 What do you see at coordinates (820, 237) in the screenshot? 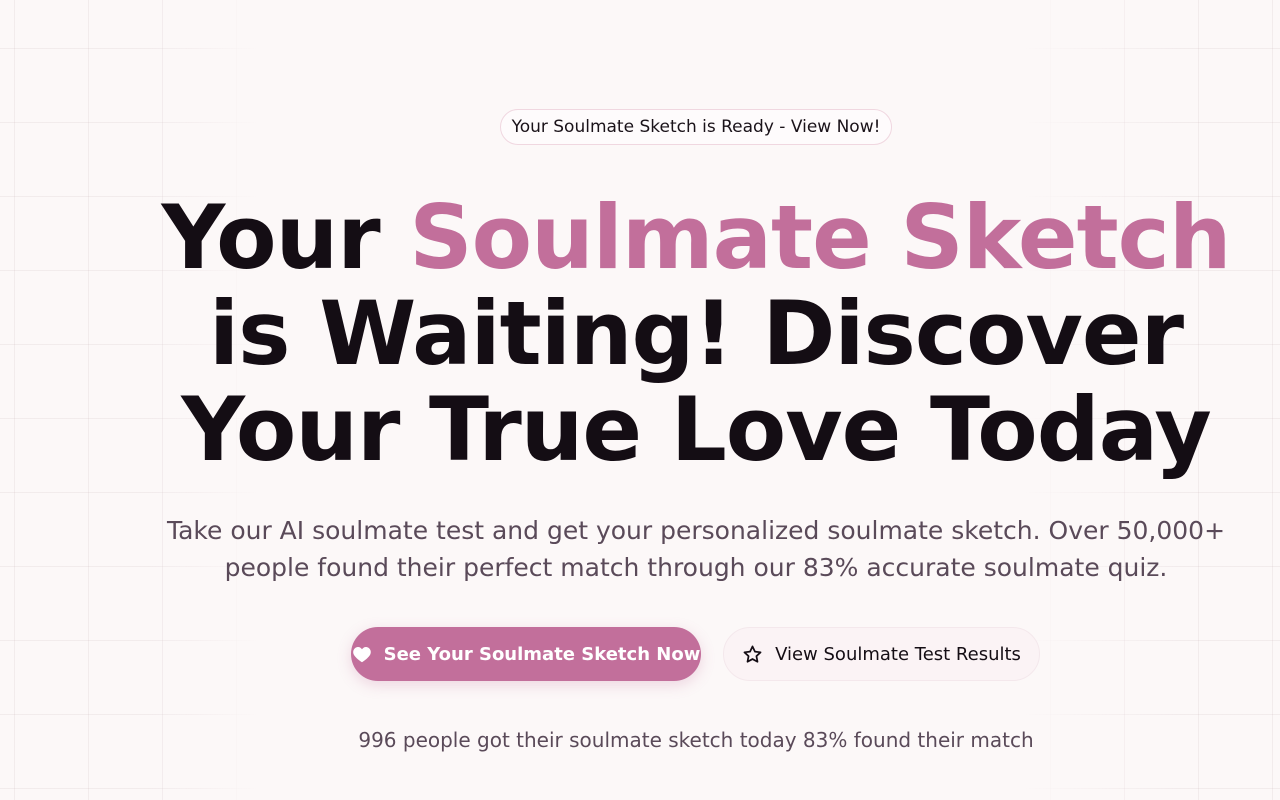
I see `headline-accent: Soulmate Sketch` at bounding box center [820, 237].